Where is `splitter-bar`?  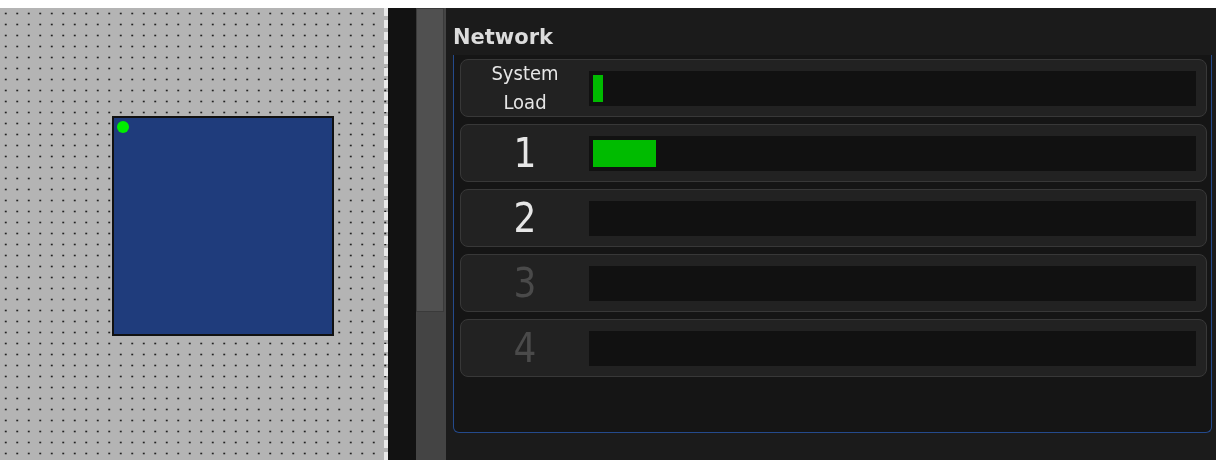
splitter-bar is located at coordinates (402, 234).